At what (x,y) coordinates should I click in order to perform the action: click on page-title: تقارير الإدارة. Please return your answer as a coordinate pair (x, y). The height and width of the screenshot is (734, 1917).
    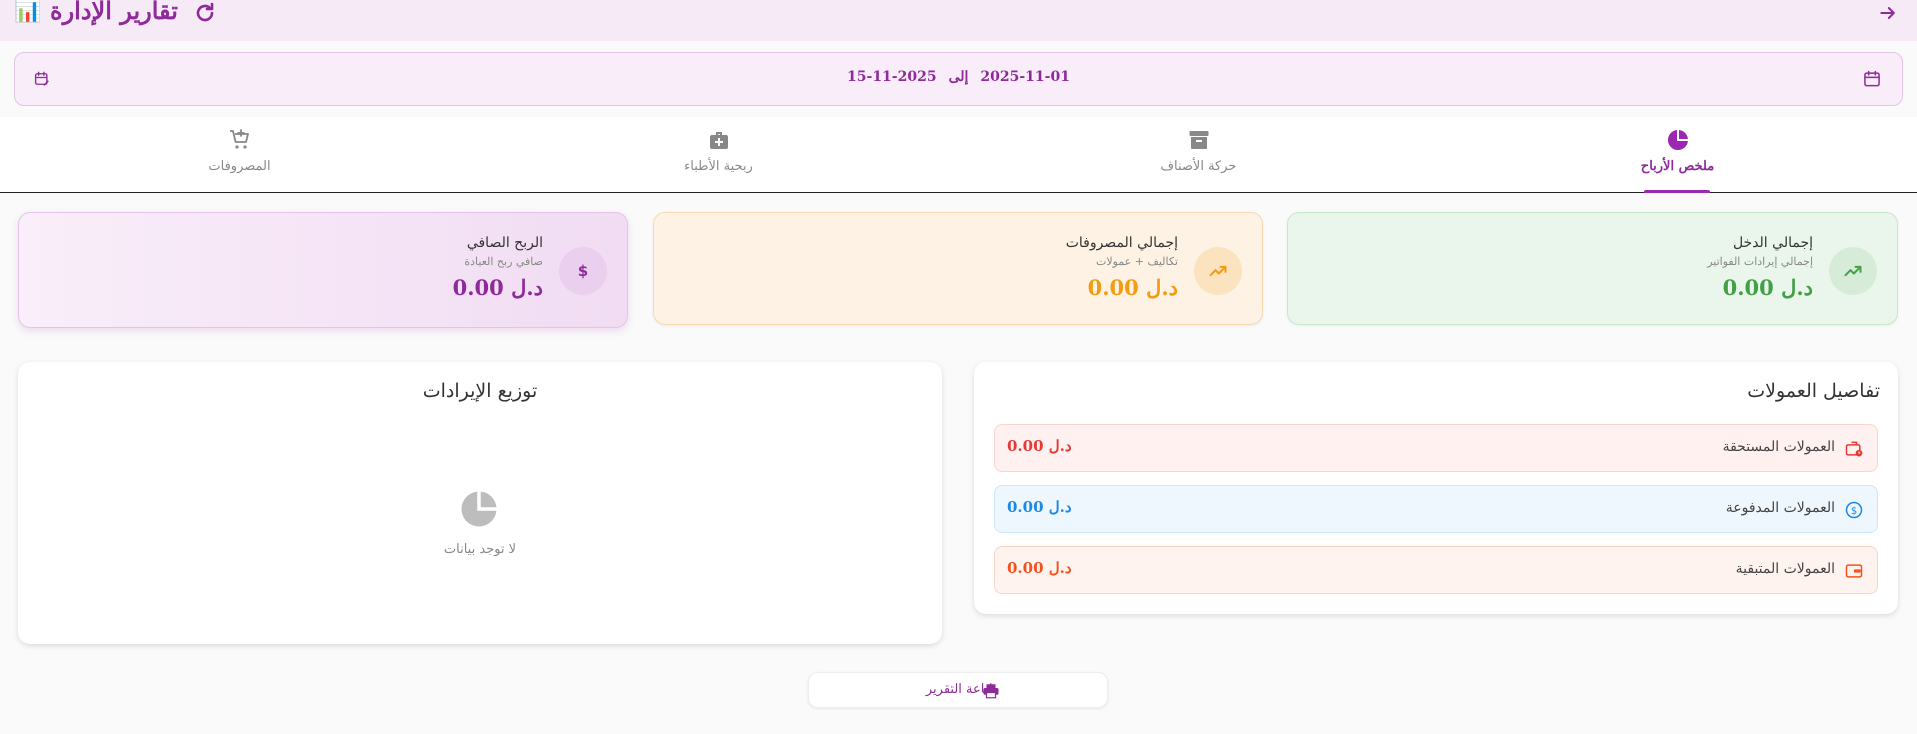
    Looking at the image, I should click on (114, 12).